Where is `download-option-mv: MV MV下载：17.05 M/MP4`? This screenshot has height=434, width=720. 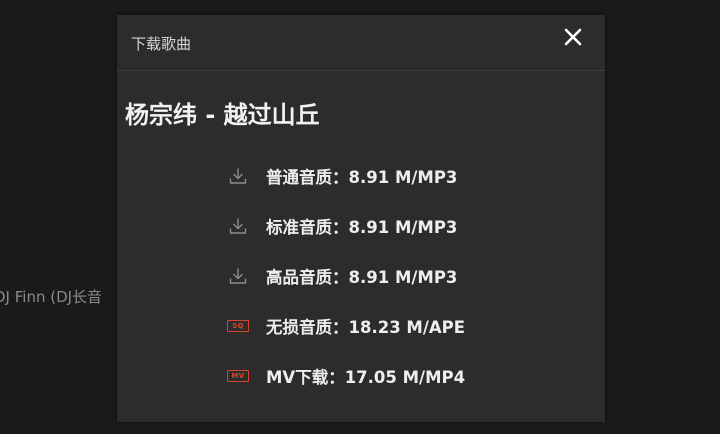
download-option-mv: MV MV下载：17.05 M/MP4 is located at coordinates (346, 376).